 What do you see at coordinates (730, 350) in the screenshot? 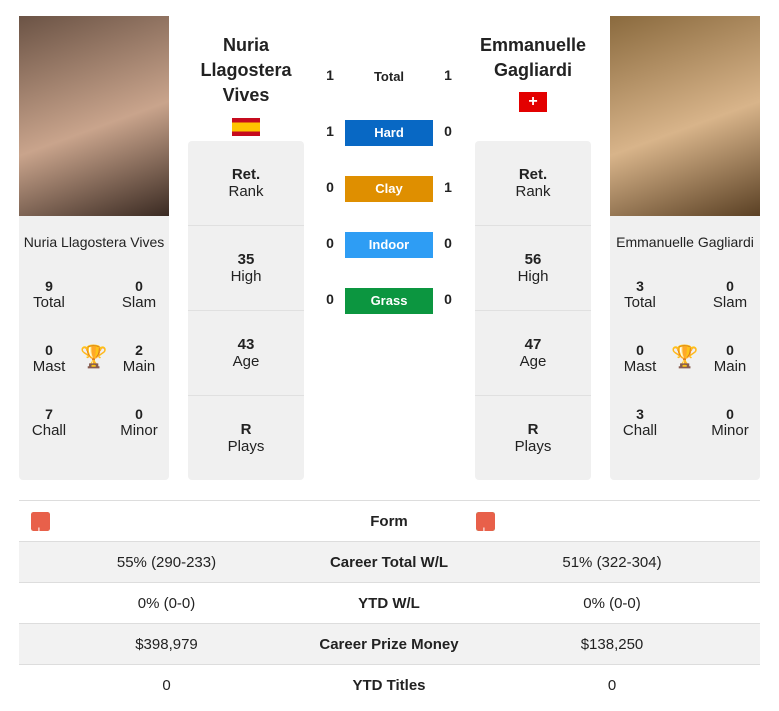
I see `p2-main: 0` at bounding box center [730, 350].